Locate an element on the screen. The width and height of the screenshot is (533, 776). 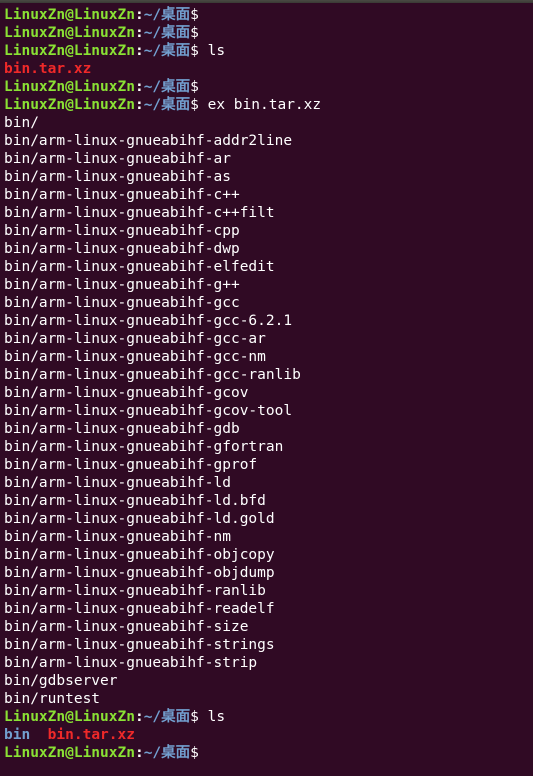
extracted-file-line: bin/arm-linux-gnueabihf-objdump is located at coordinates (139, 573).